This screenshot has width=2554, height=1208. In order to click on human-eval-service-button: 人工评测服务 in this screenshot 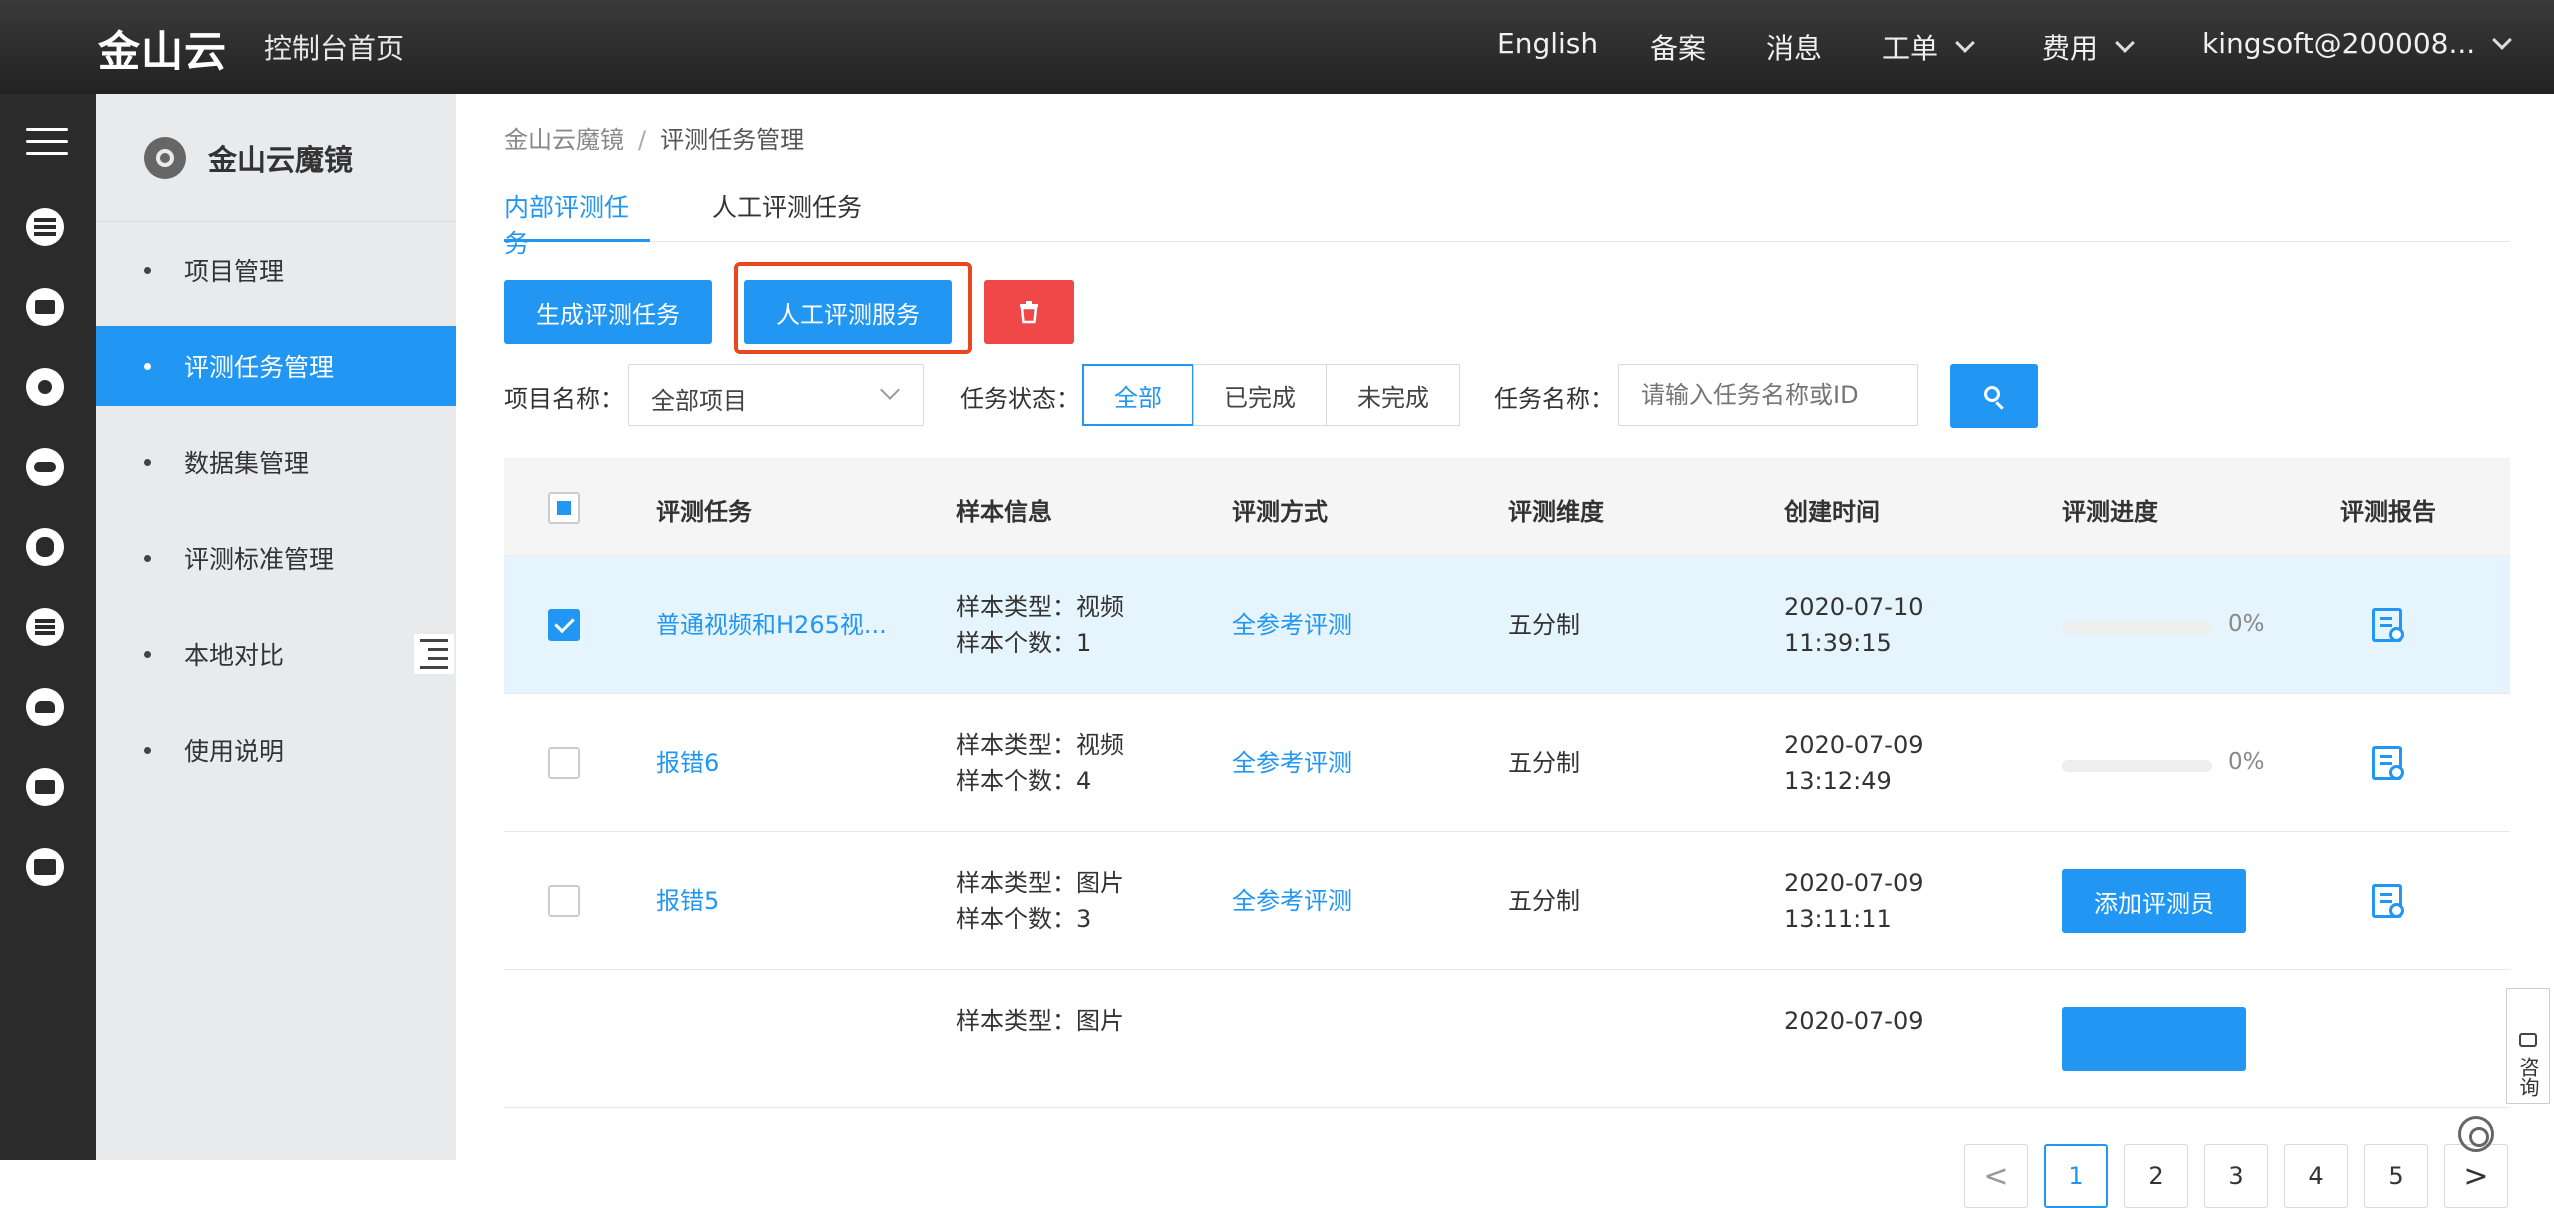, I will do `click(848, 312)`.